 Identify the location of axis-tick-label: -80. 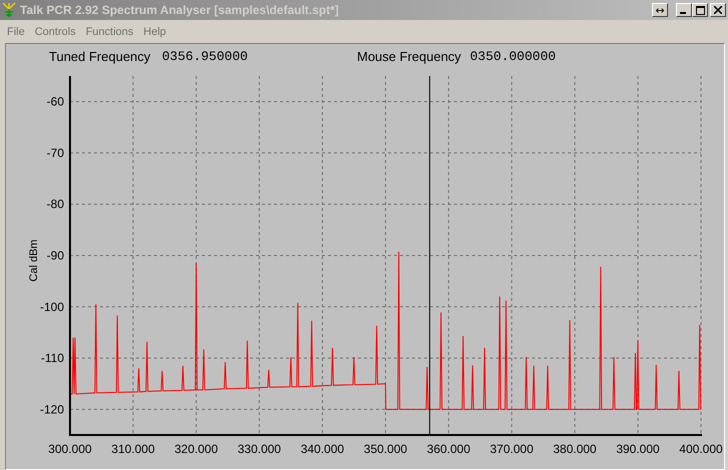
(55, 204).